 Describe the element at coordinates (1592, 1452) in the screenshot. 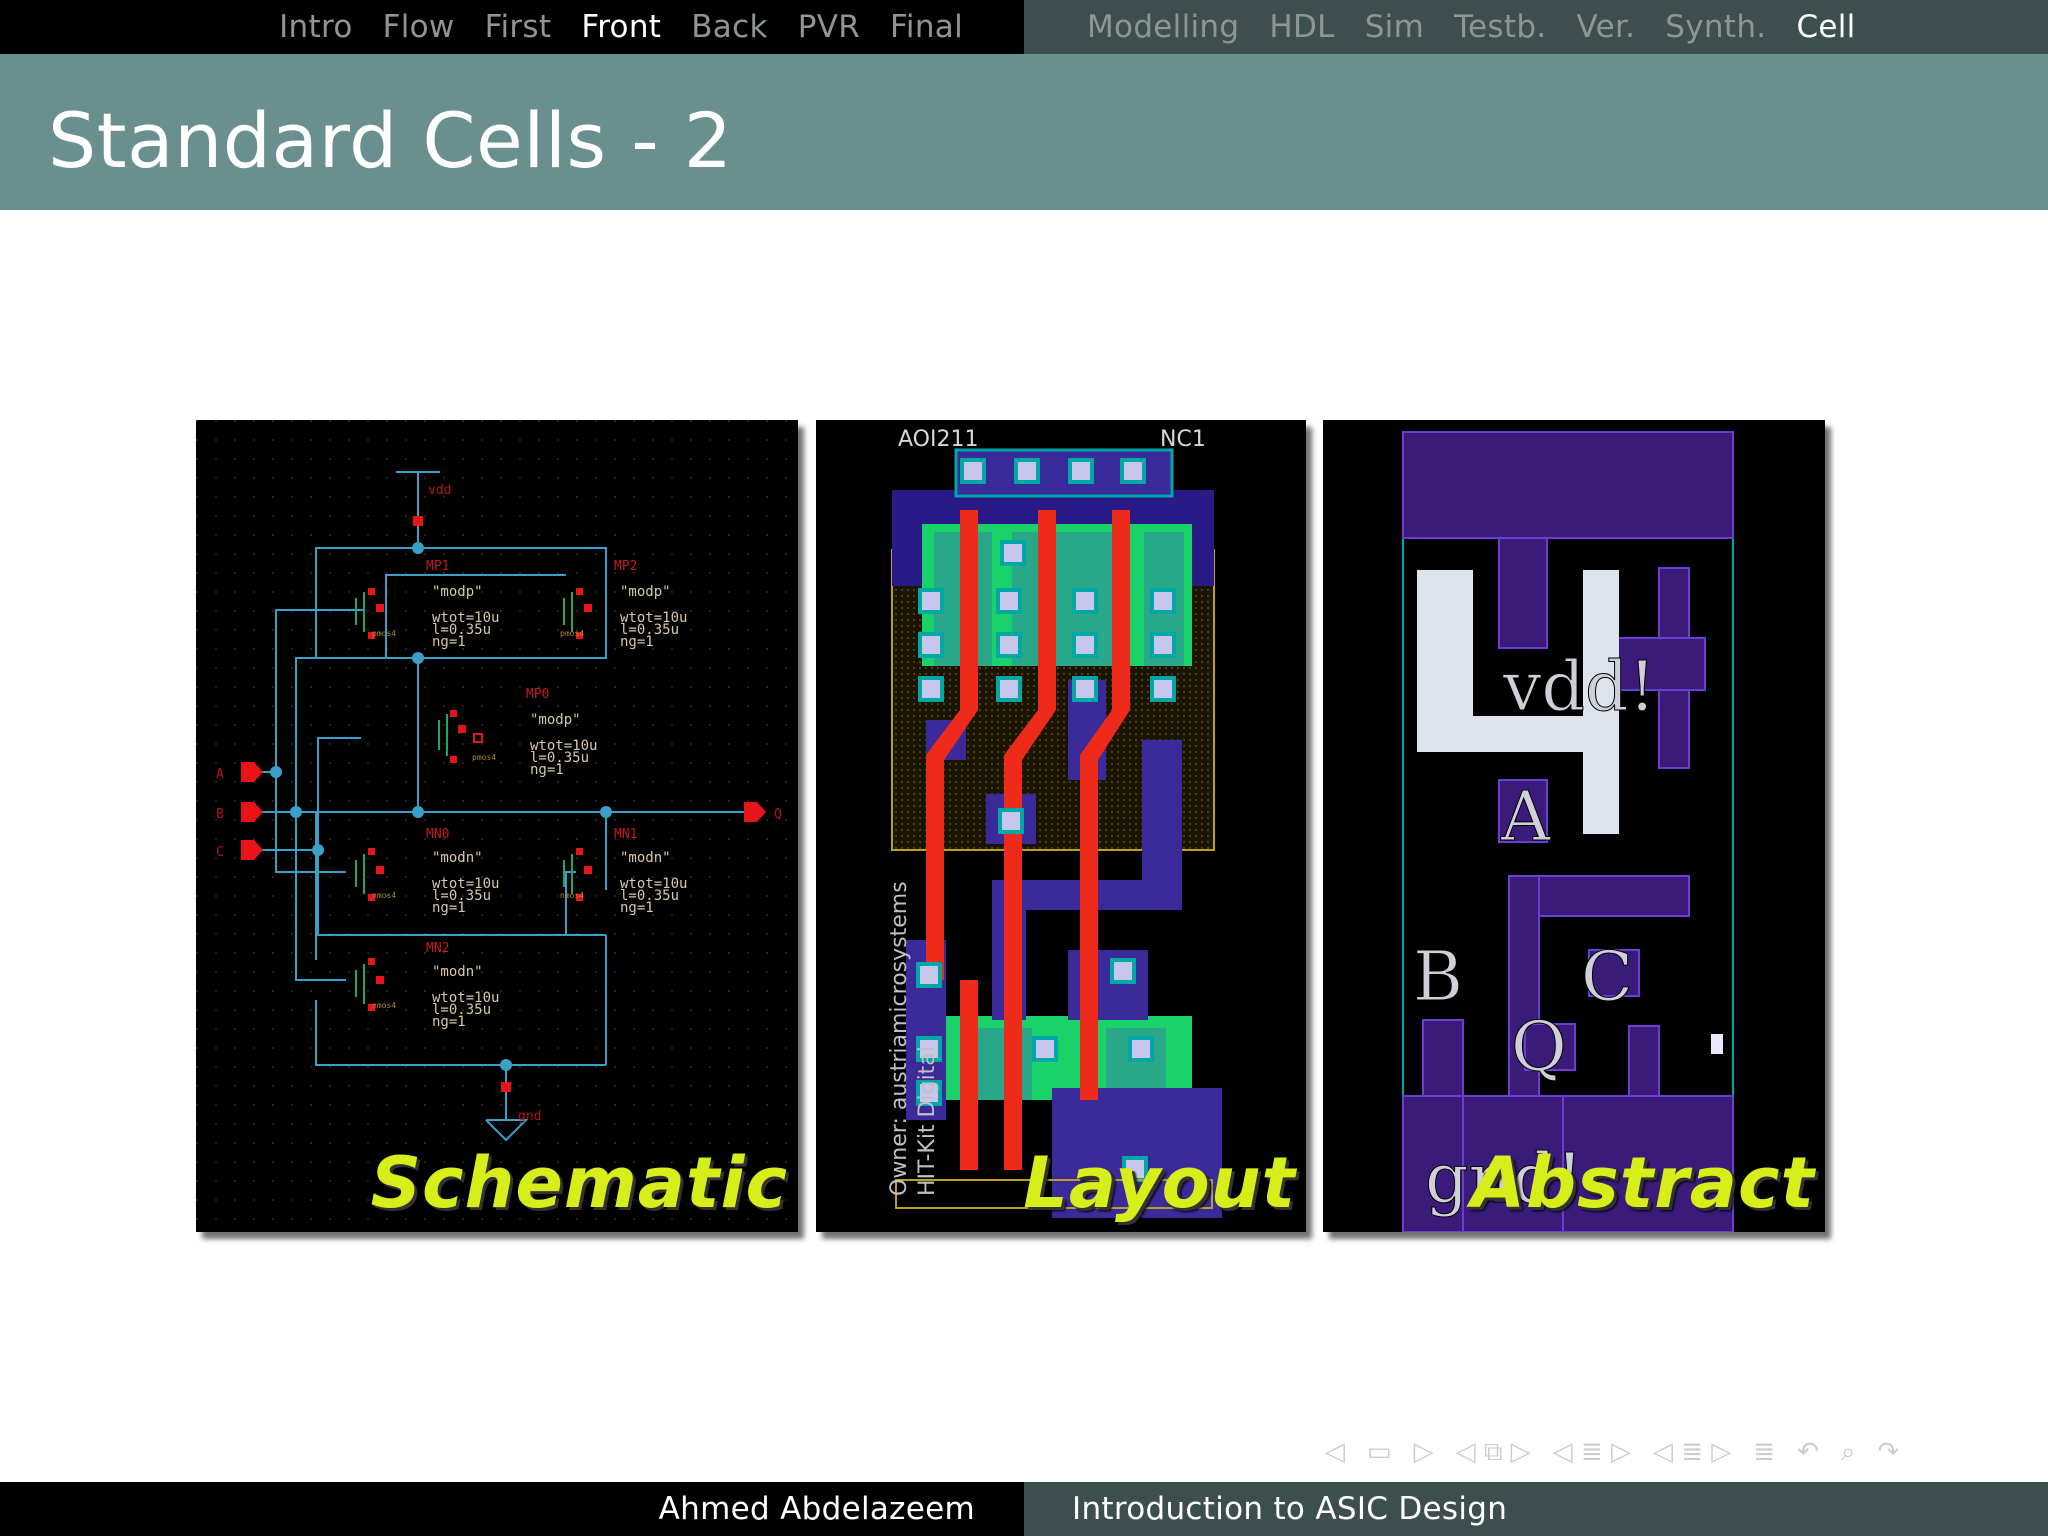

I see `section-icon: ◁ ≣ ▷` at that location.